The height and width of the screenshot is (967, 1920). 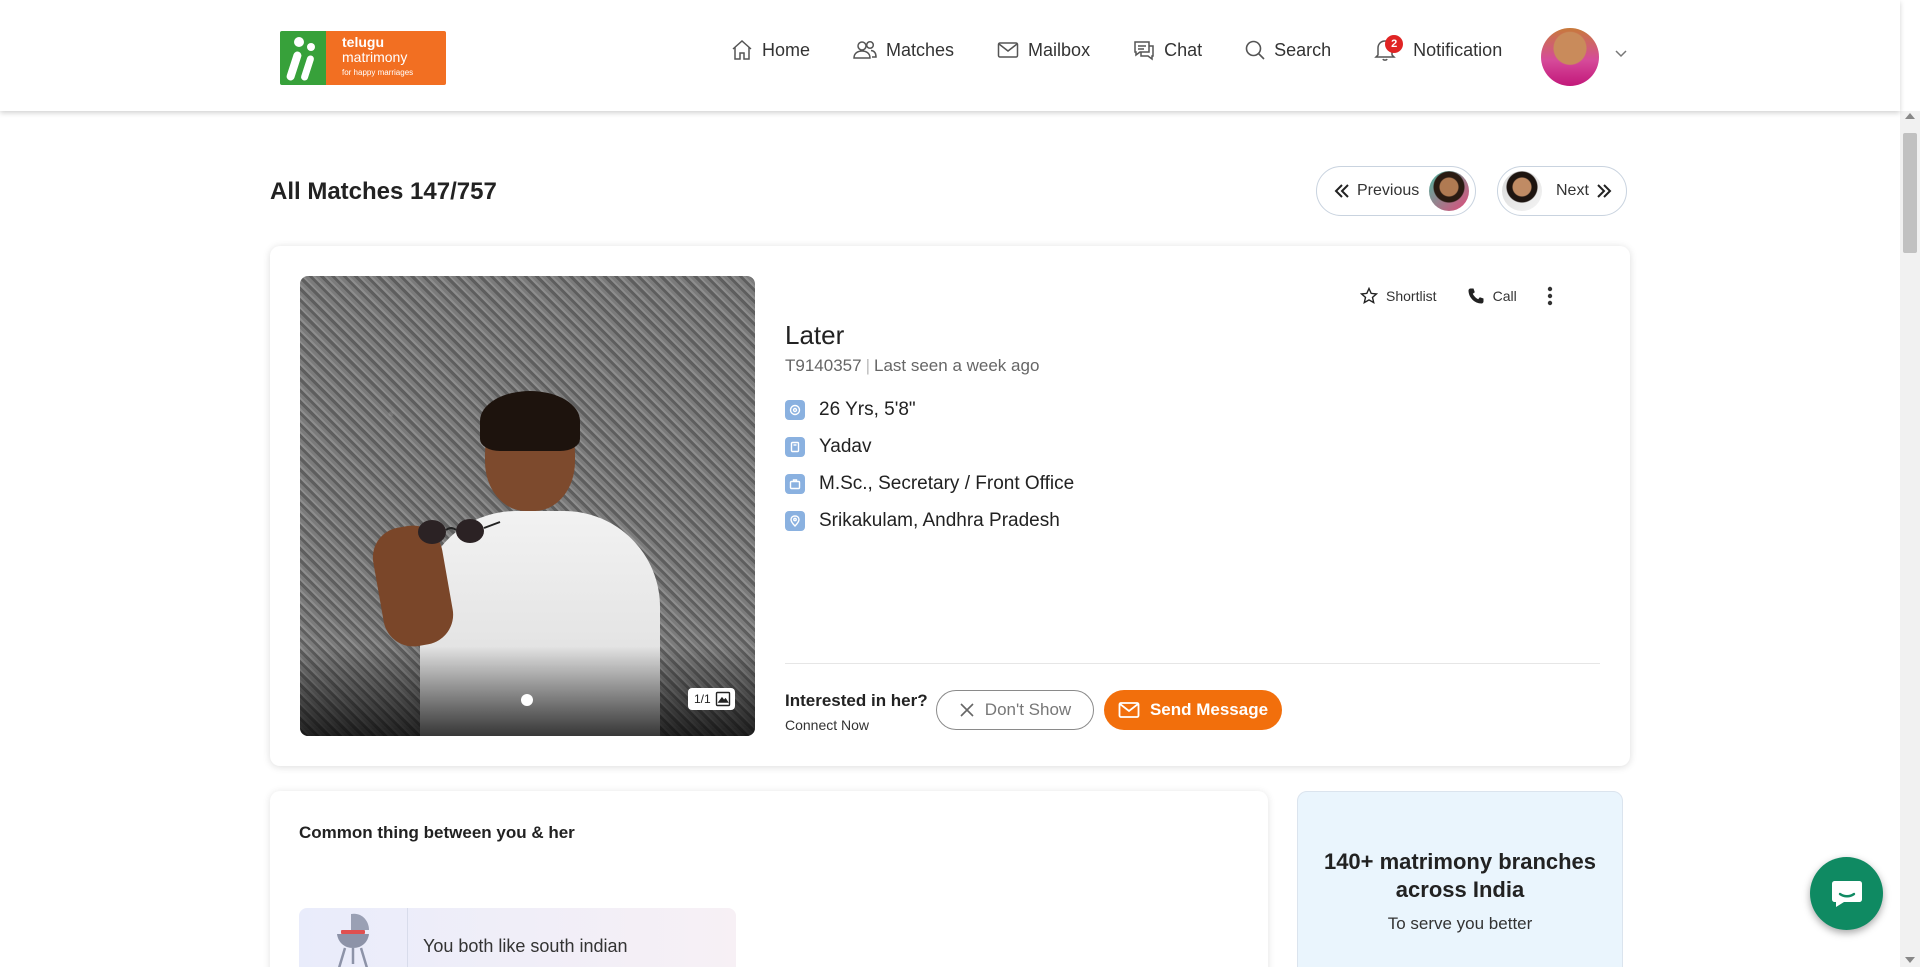 I want to click on nav-search: Search, so click(x=1287, y=50).